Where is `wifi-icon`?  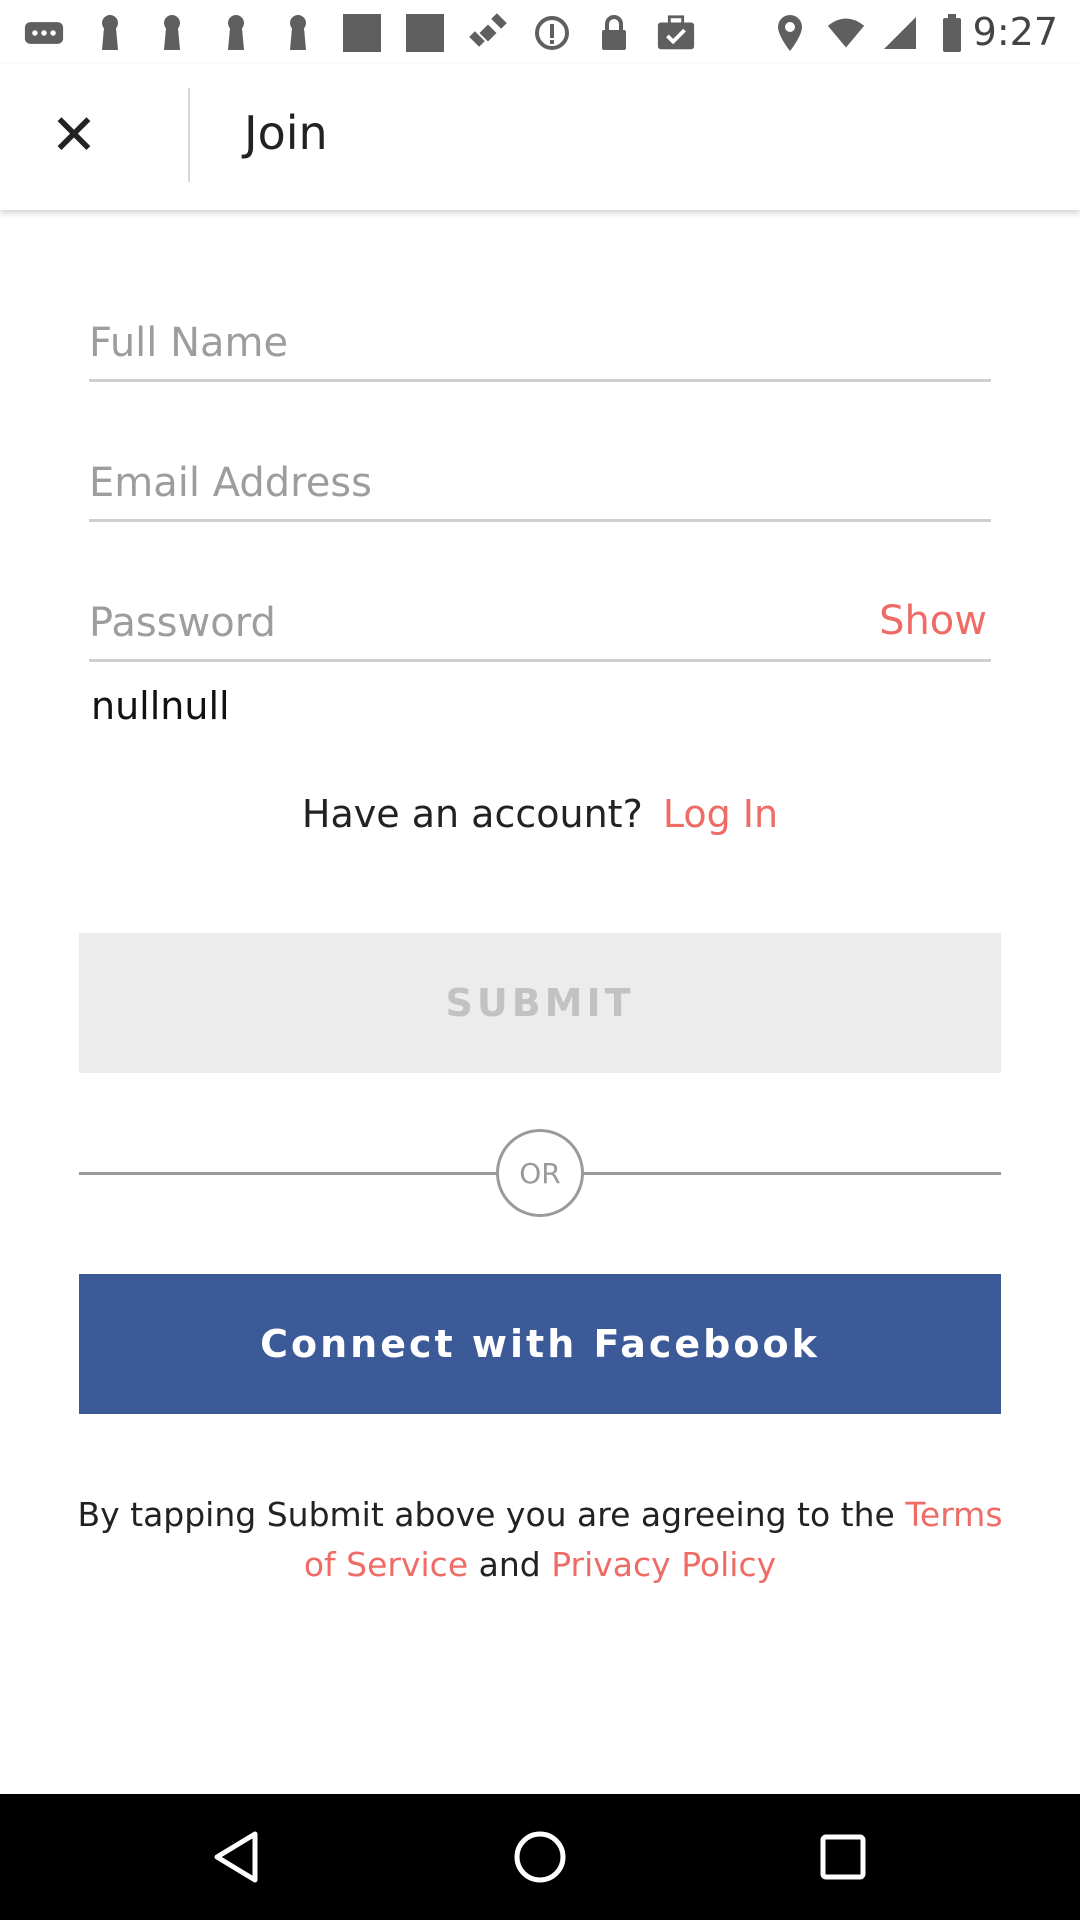 wifi-icon is located at coordinates (846, 33).